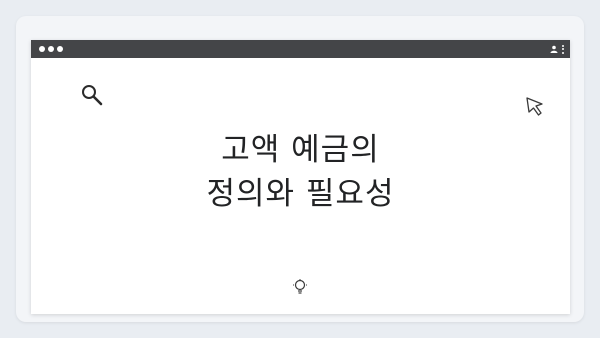 The height and width of the screenshot is (338, 600). Describe the element at coordinates (300, 150) in the screenshot. I see `title-line-1: 고액 예금의` at that location.